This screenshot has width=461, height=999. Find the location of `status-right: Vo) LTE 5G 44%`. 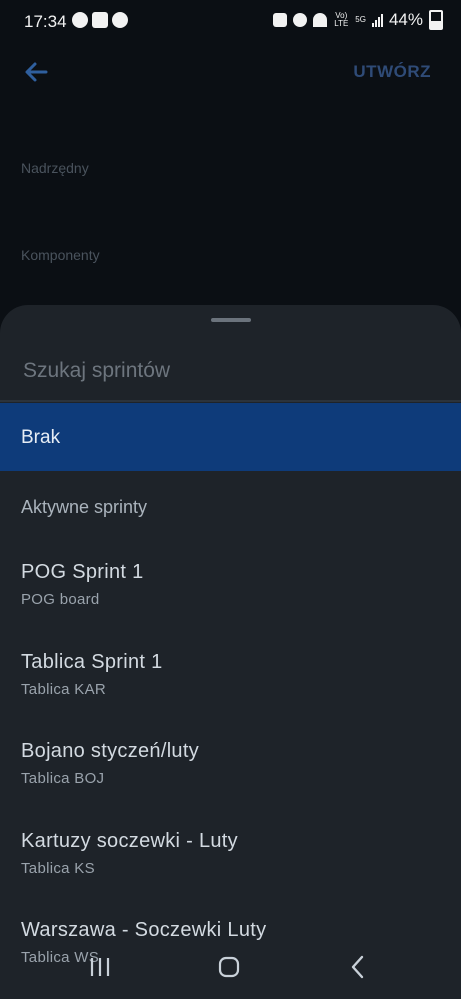

status-right: Vo) LTE 5G 44% is located at coordinates (358, 20).